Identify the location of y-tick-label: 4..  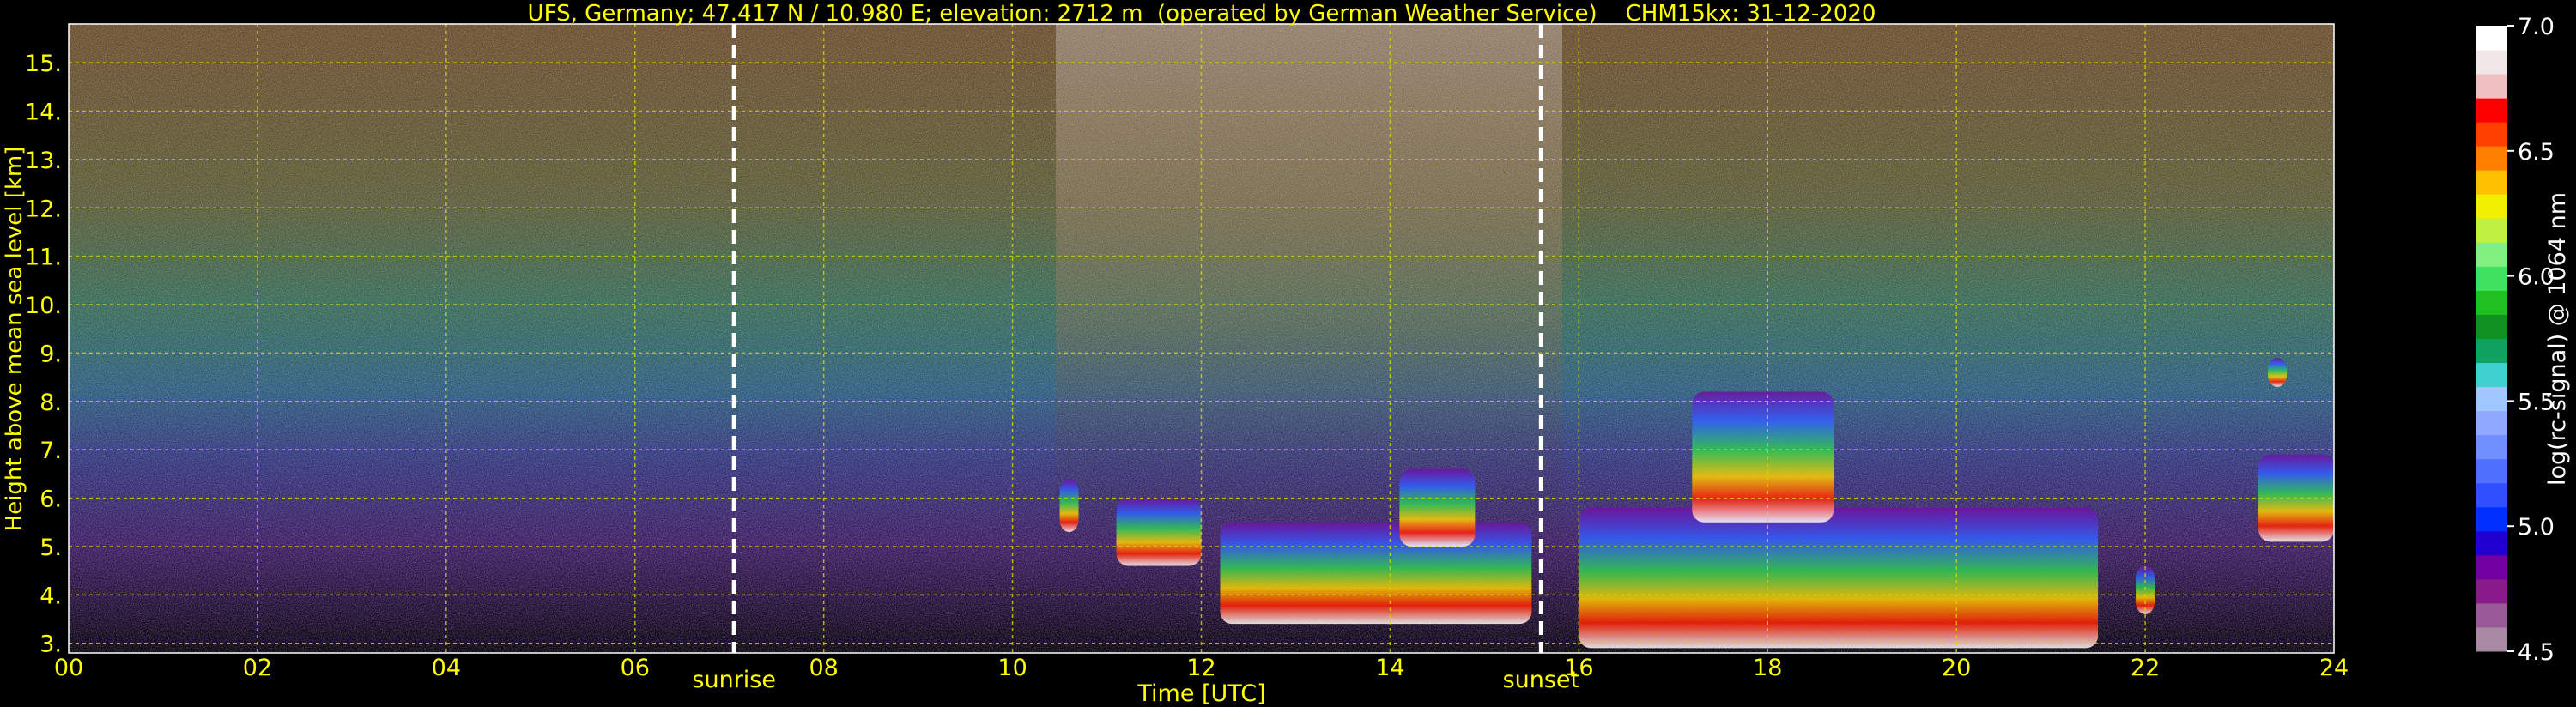
(50, 596).